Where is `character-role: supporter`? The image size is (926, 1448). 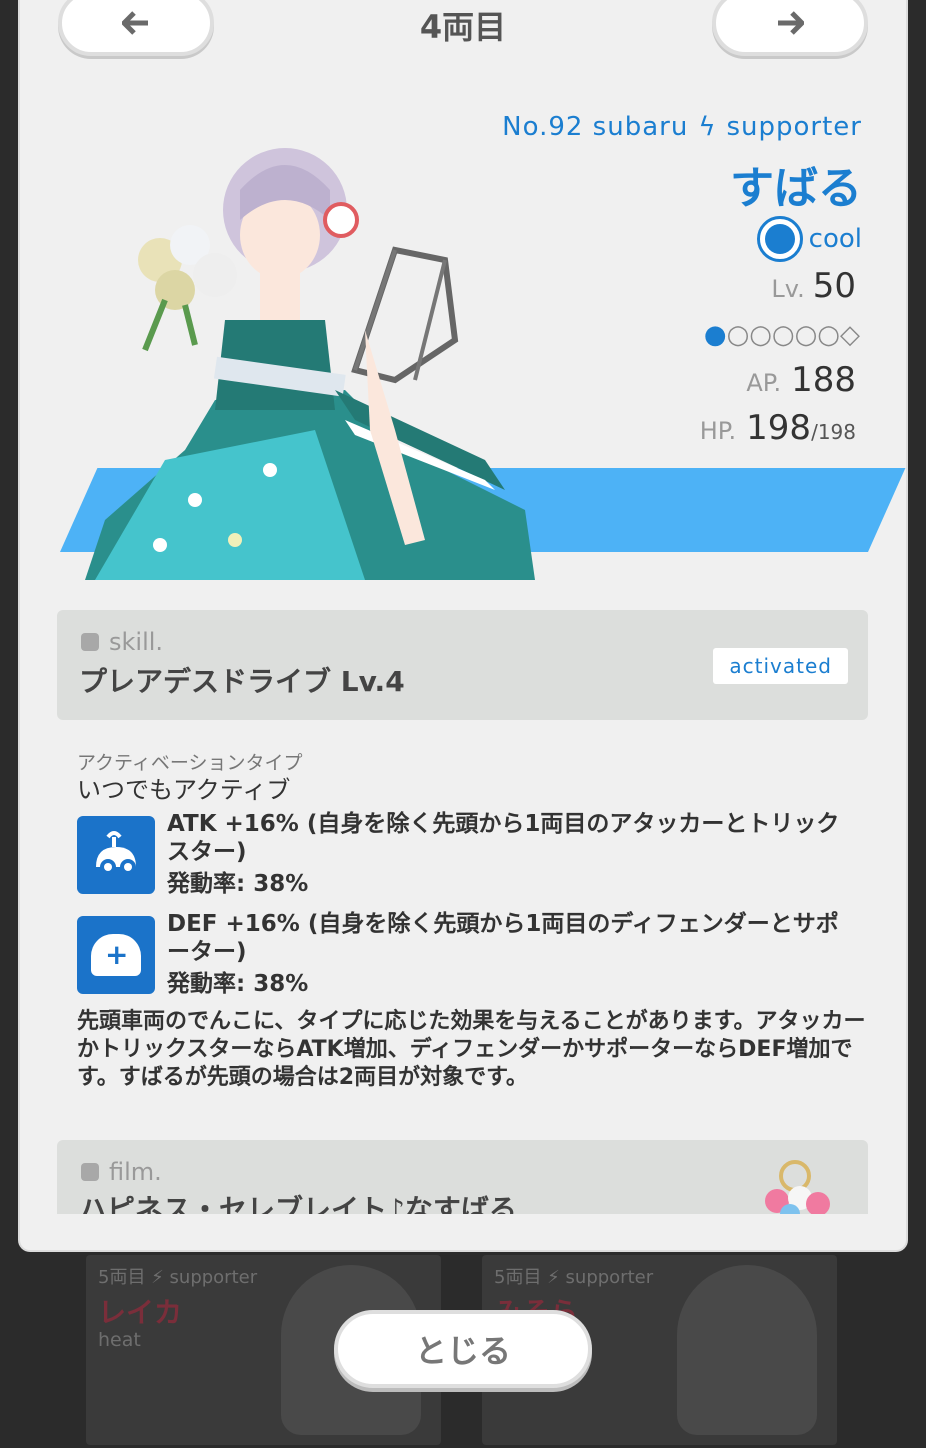
character-role: supporter is located at coordinates (794, 127).